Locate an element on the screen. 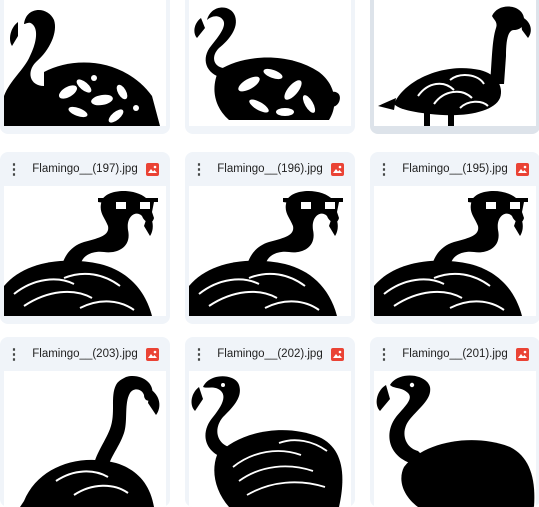  file-card: ⋮ Flamingo__(196).jpg is located at coordinates (270, 238).